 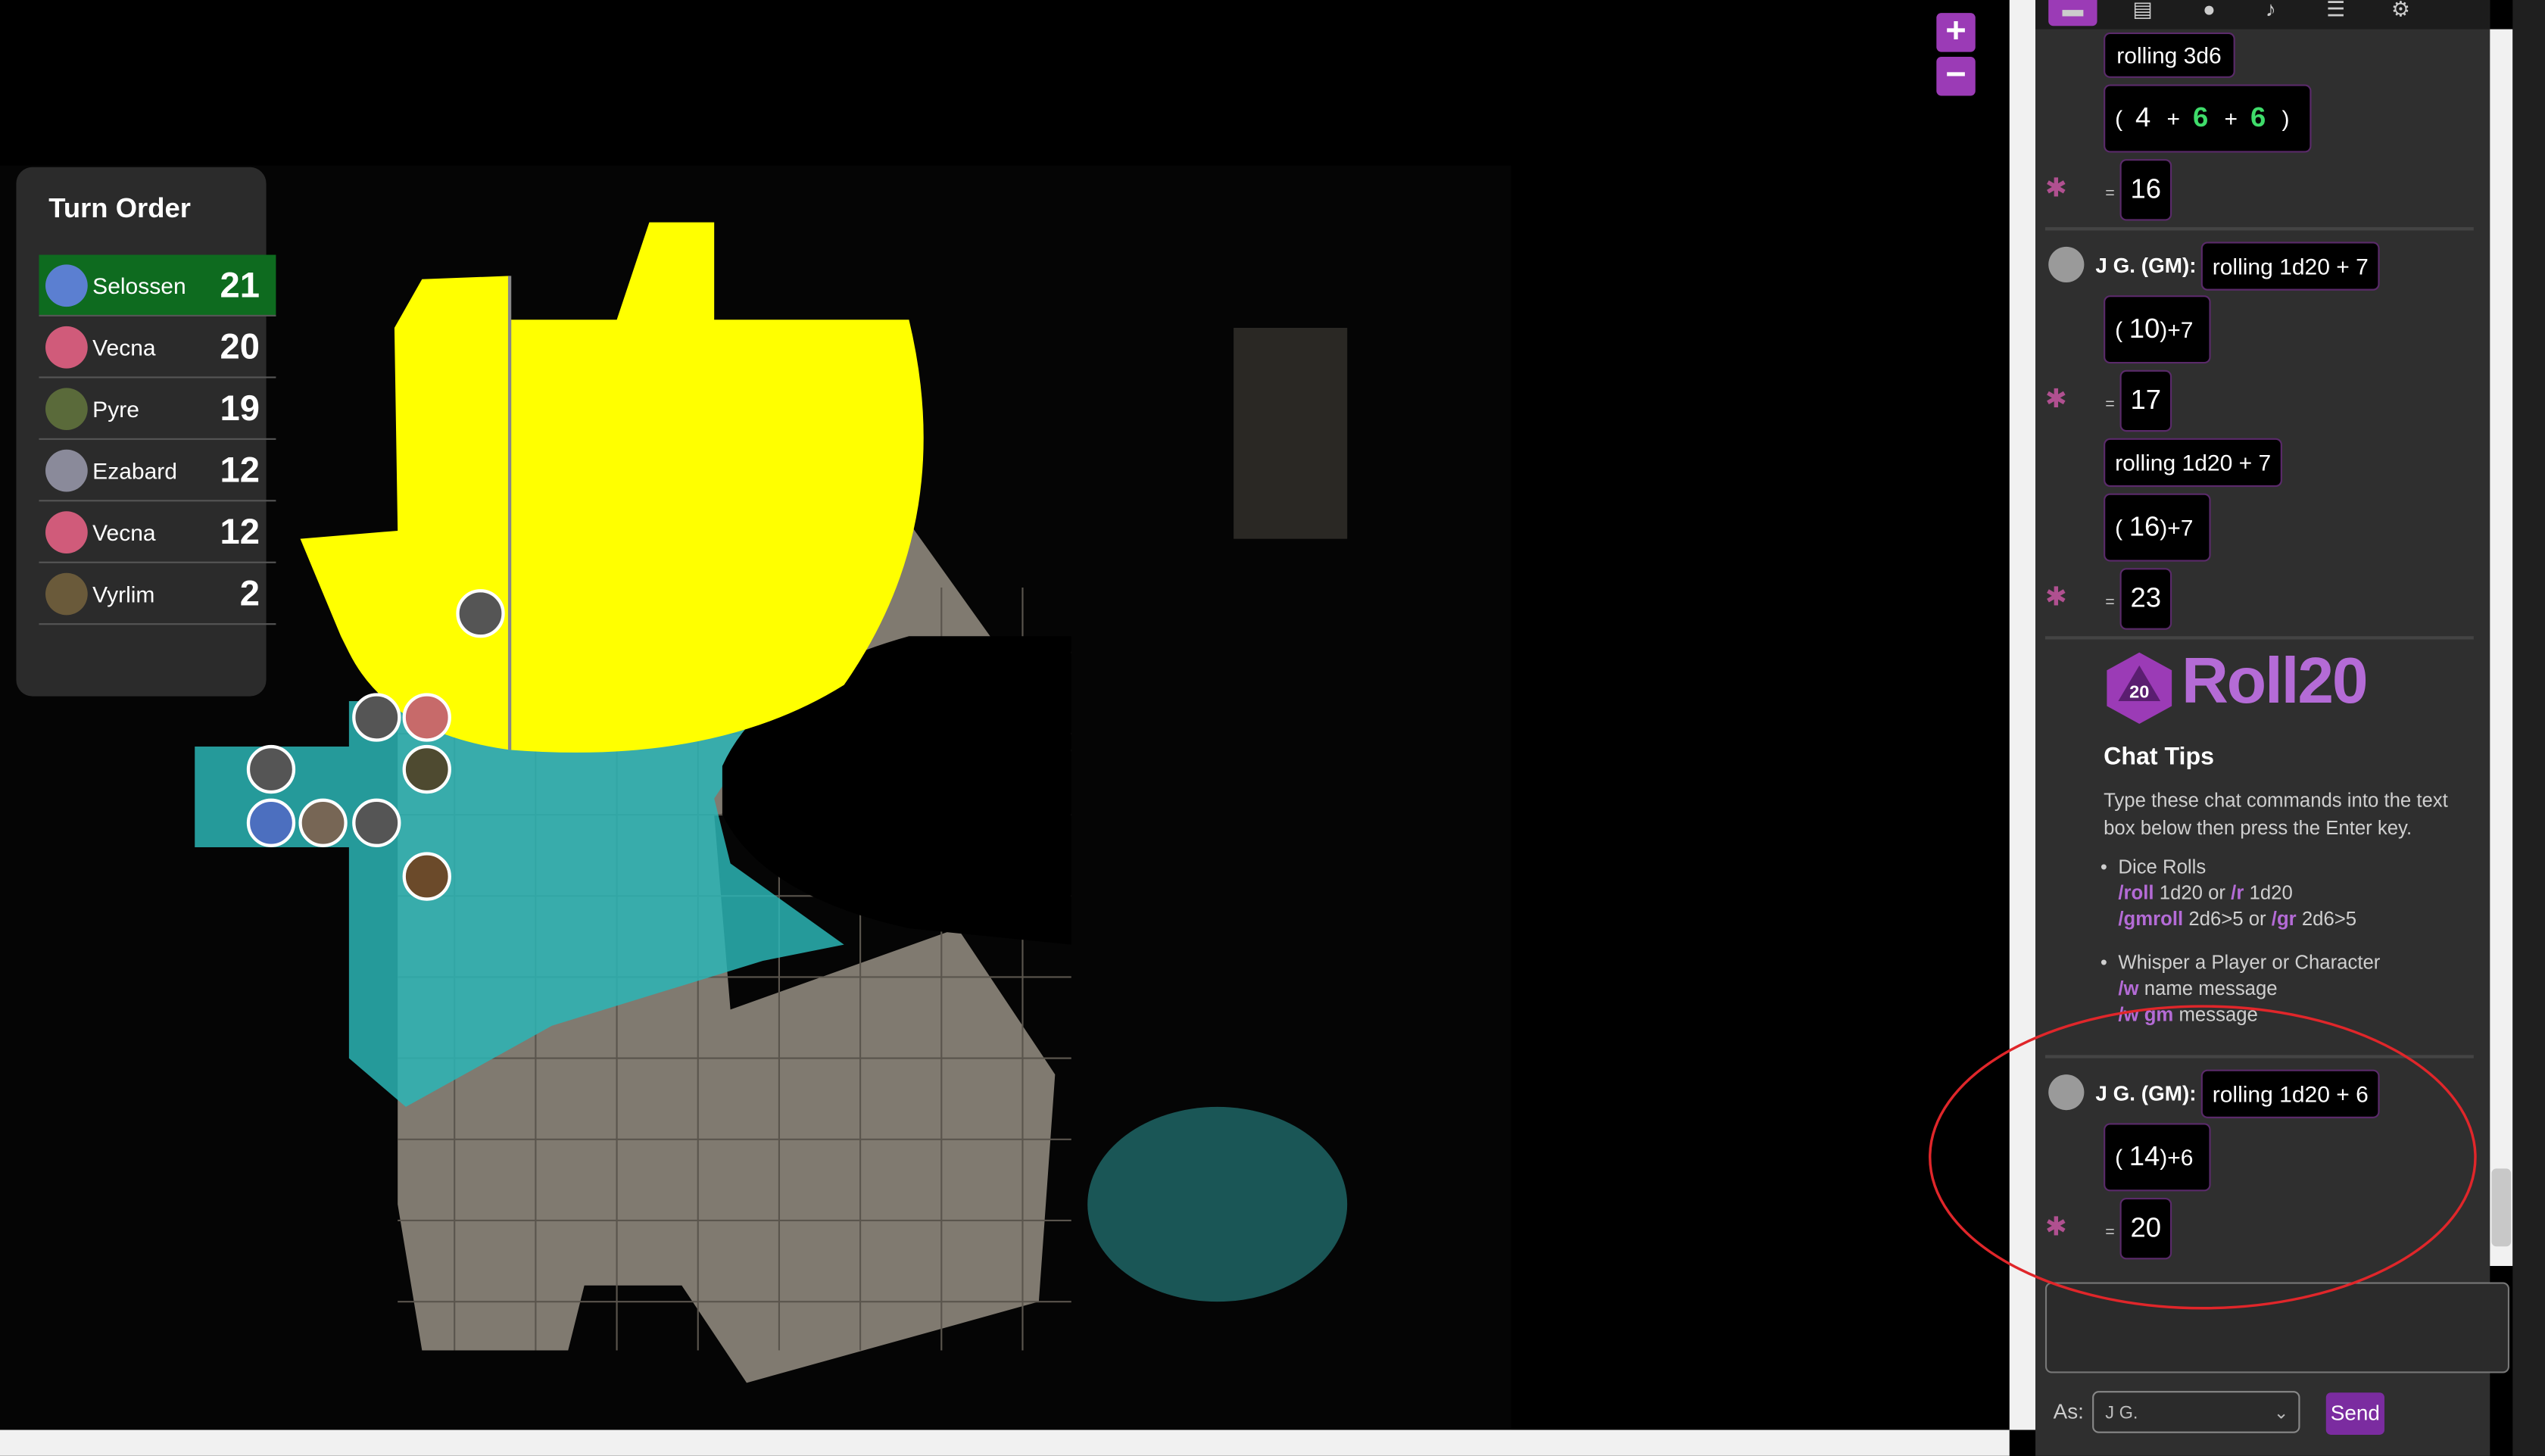 I want to click on zoom-out-button: −, so click(x=1956, y=74).